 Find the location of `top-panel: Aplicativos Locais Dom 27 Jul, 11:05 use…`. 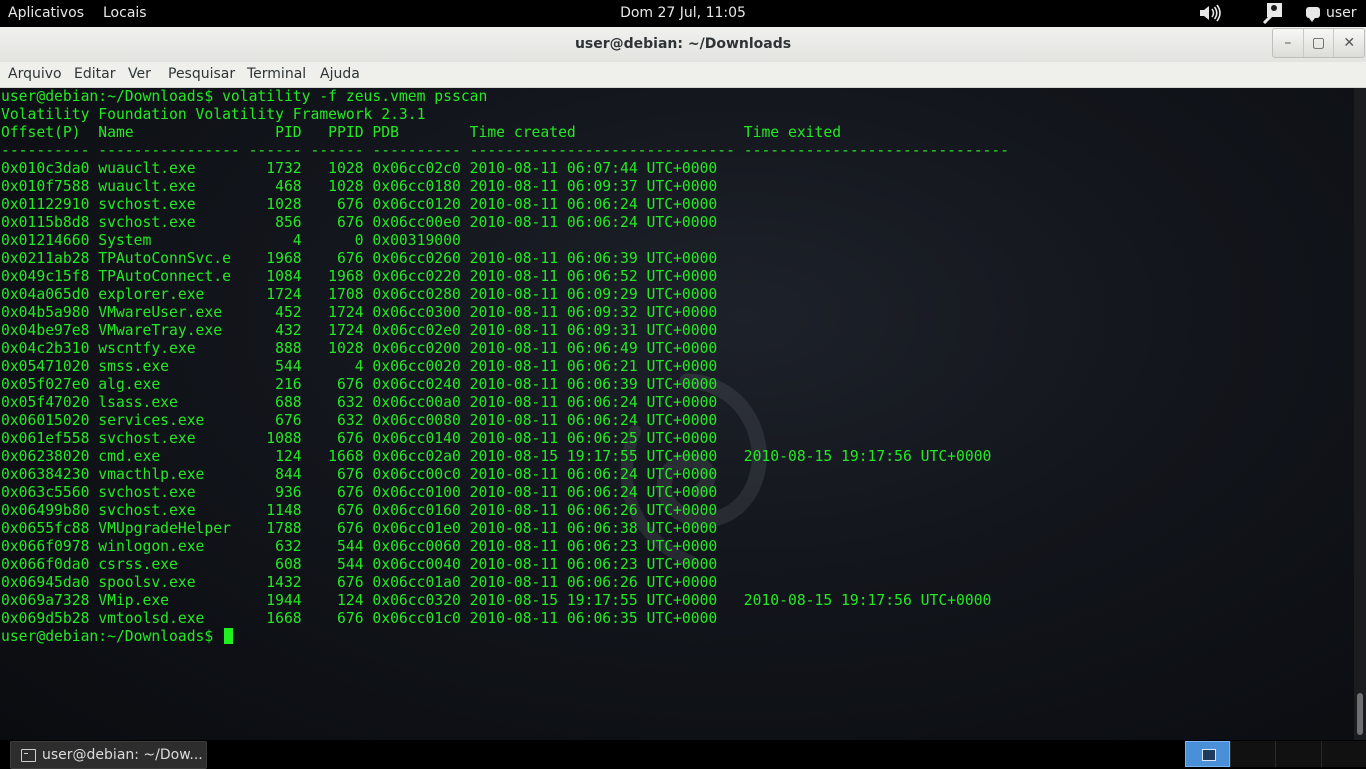

top-panel: Aplicativos Locais Dom 27 Jul, 11:05 use… is located at coordinates (683, 13).